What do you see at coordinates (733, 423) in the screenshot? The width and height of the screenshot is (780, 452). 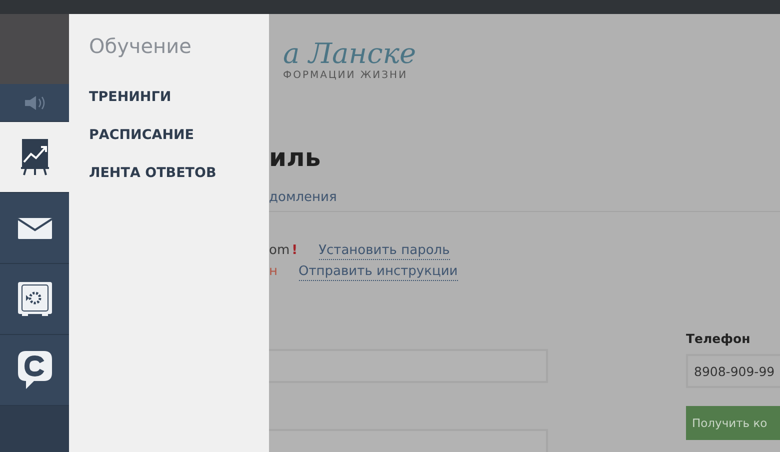 I see `get-code-button: Получить ко` at bounding box center [733, 423].